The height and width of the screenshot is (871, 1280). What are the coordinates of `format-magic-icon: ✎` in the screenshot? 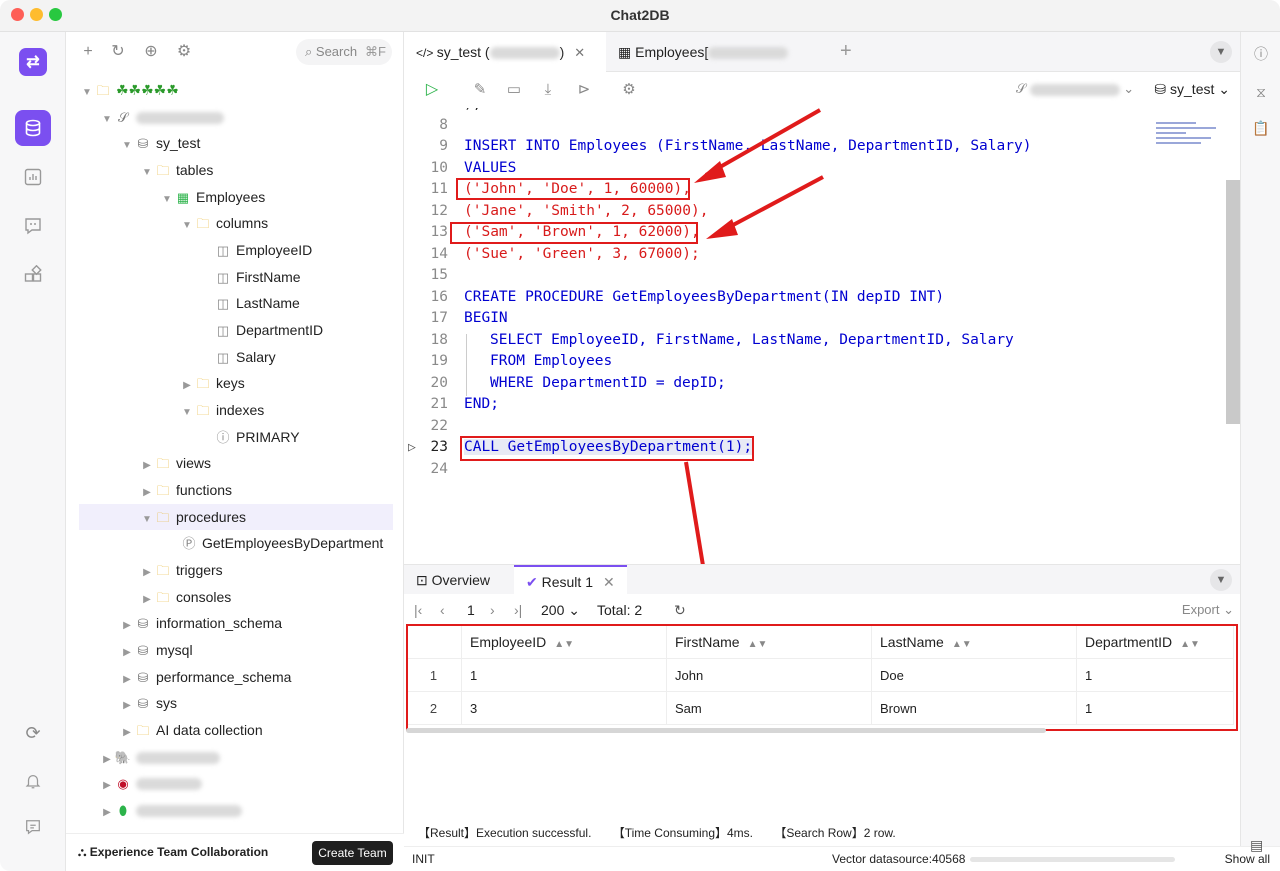 It's located at (480, 90).